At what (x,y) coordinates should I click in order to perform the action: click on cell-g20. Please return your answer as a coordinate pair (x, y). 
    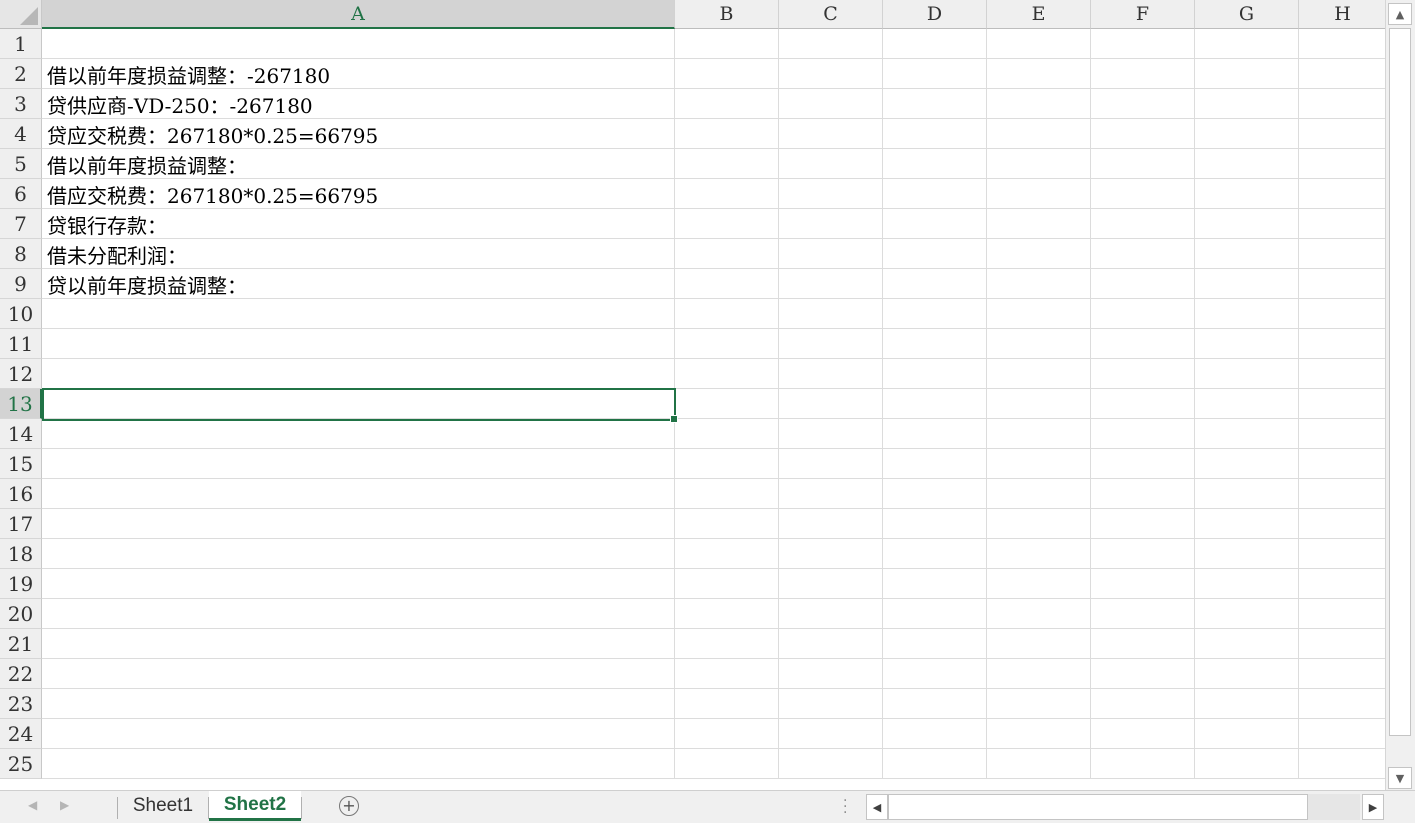
    Looking at the image, I should click on (1247, 614).